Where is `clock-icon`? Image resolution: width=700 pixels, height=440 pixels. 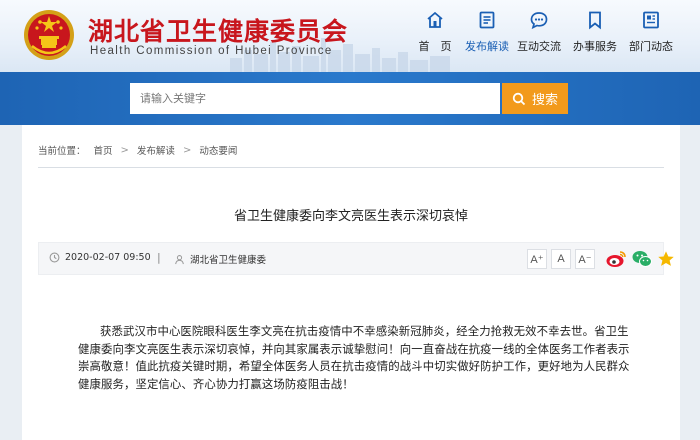 clock-icon is located at coordinates (54, 257).